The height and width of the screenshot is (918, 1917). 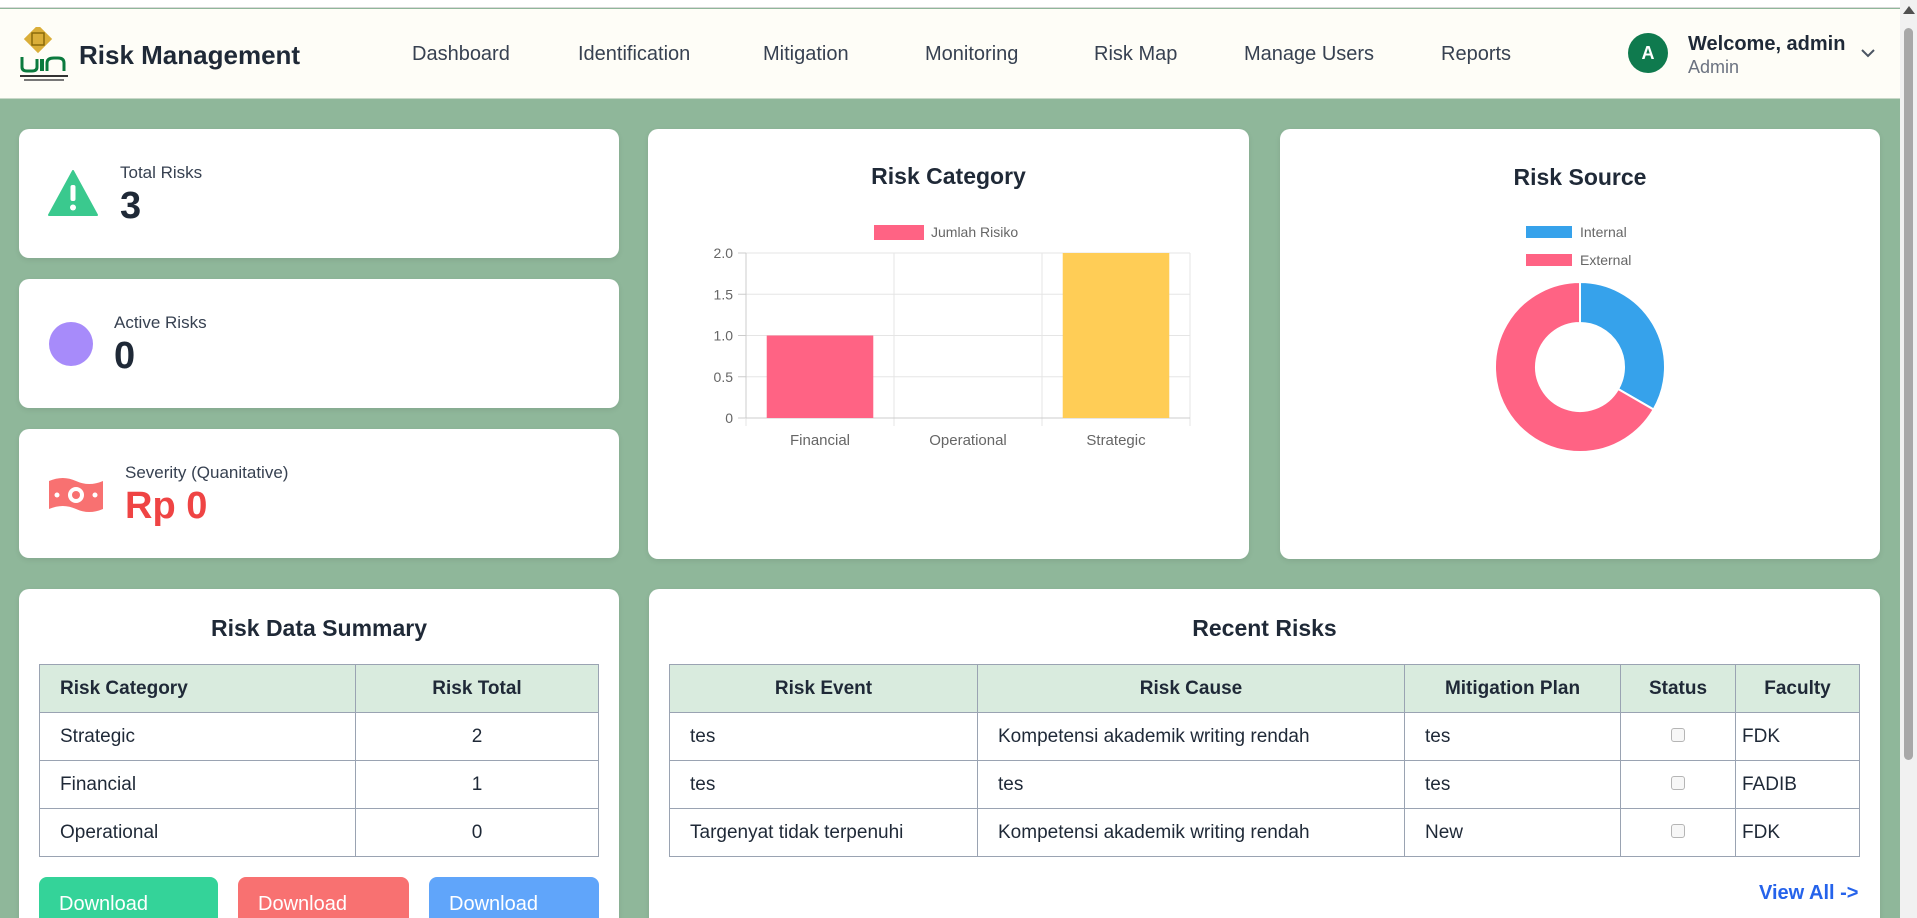 I want to click on table-row: Operational 0, so click(x=319, y=832).